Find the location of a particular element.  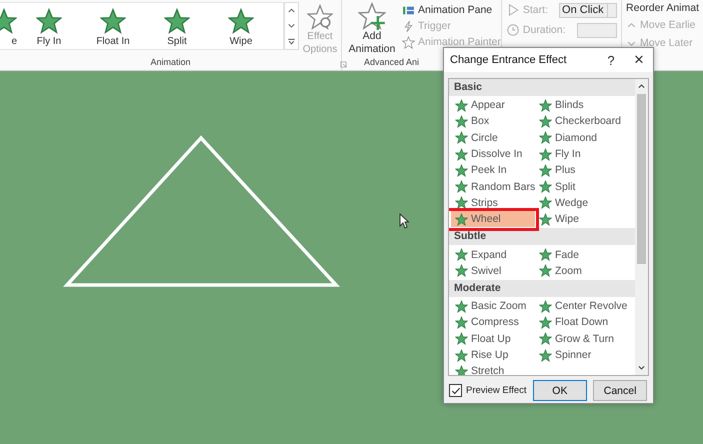

effect-item: Split is located at coordinates (585, 186).